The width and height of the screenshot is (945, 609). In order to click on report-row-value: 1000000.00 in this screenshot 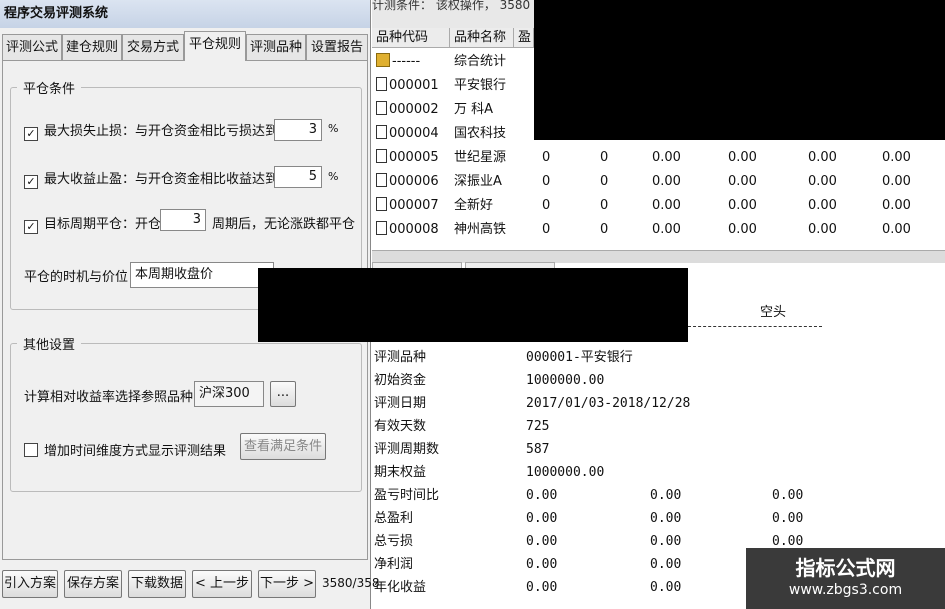, I will do `click(565, 380)`.